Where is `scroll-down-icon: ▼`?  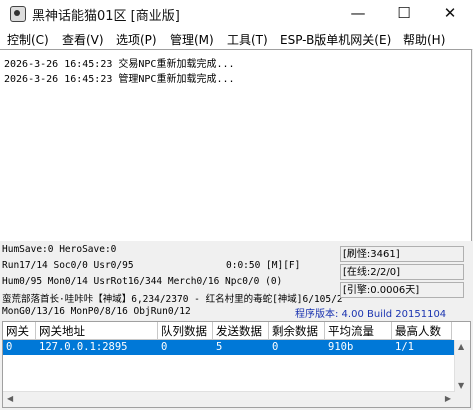 scroll-down-icon: ▼ is located at coordinates (461, 385).